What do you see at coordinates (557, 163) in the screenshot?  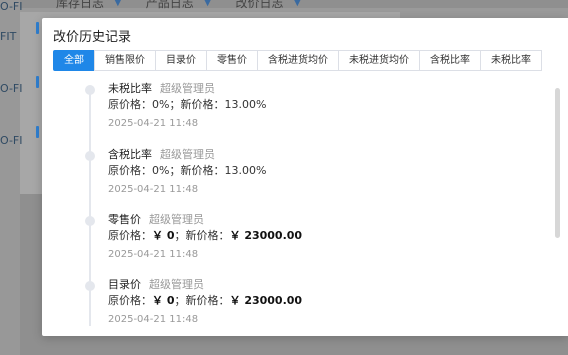 I see `vertical-scrollbar` at bounding box center [557, 163].